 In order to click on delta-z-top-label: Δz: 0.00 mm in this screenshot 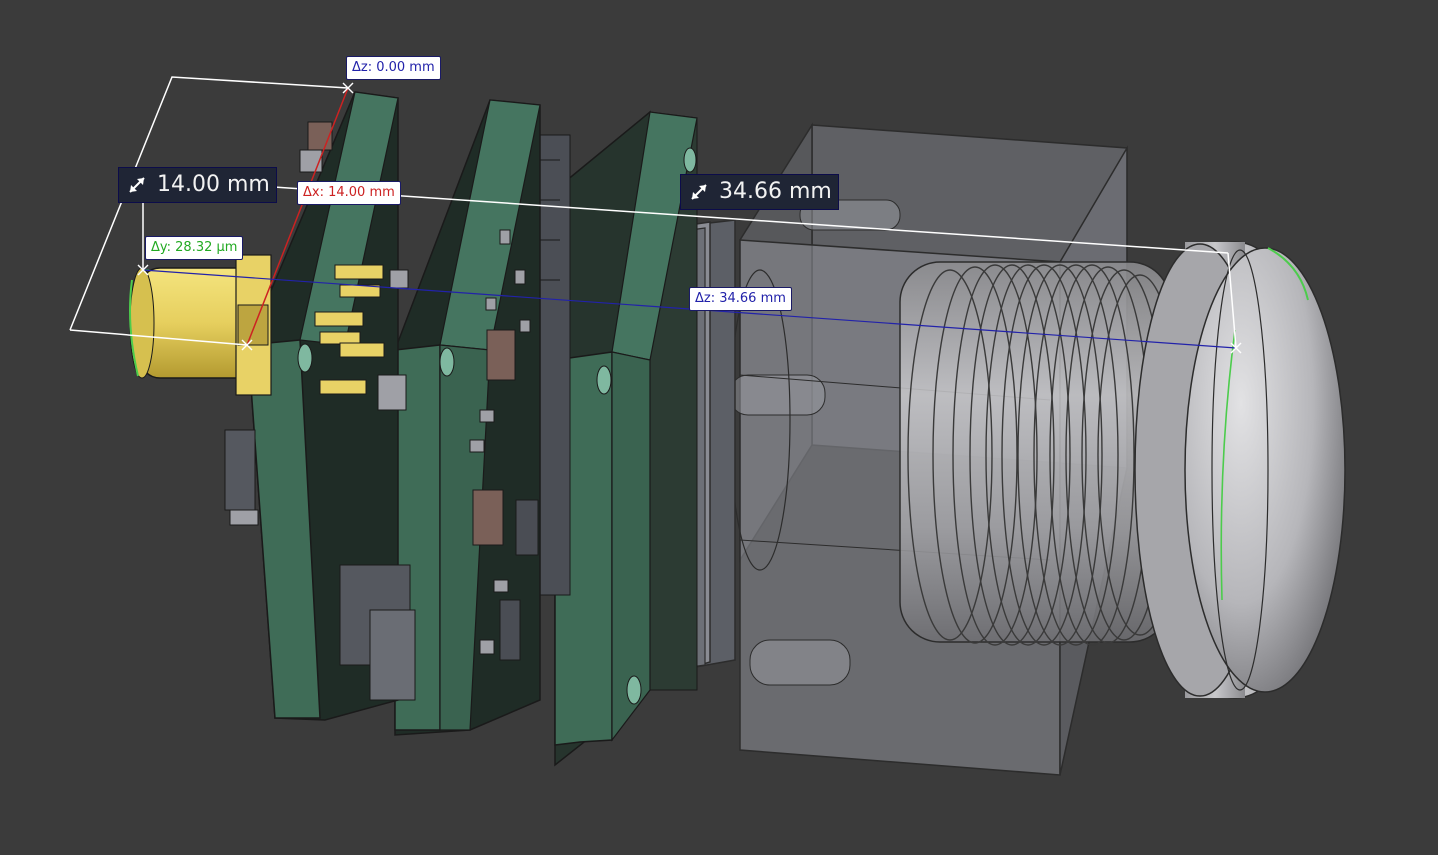, I will do `click(393, 68)`.